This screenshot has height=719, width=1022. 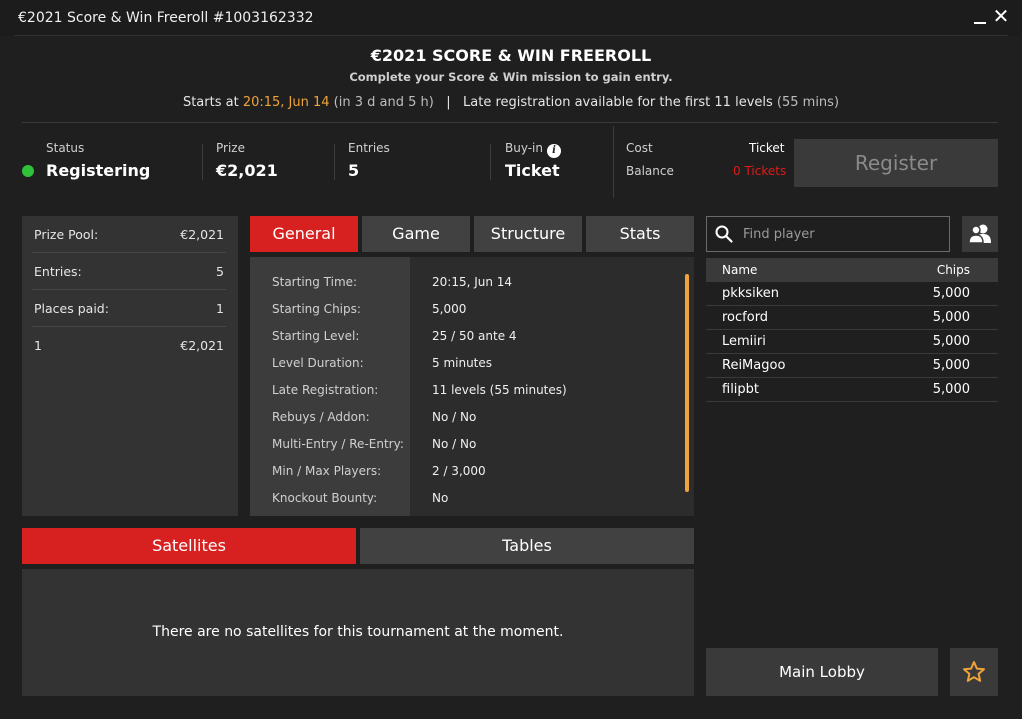 What do you see at coordinates (354, 170) in the screenshot?
I see `entries-value: 5` at bounding box center [354, 170].